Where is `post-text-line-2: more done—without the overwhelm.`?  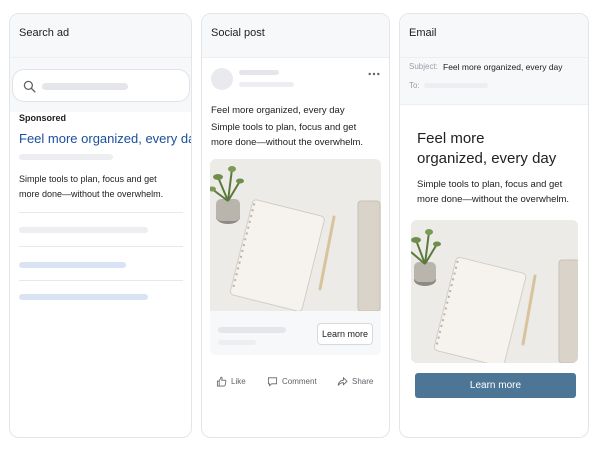
post-text-line-2: more done—without the overwhelm. is located at coordinates (287, 142).